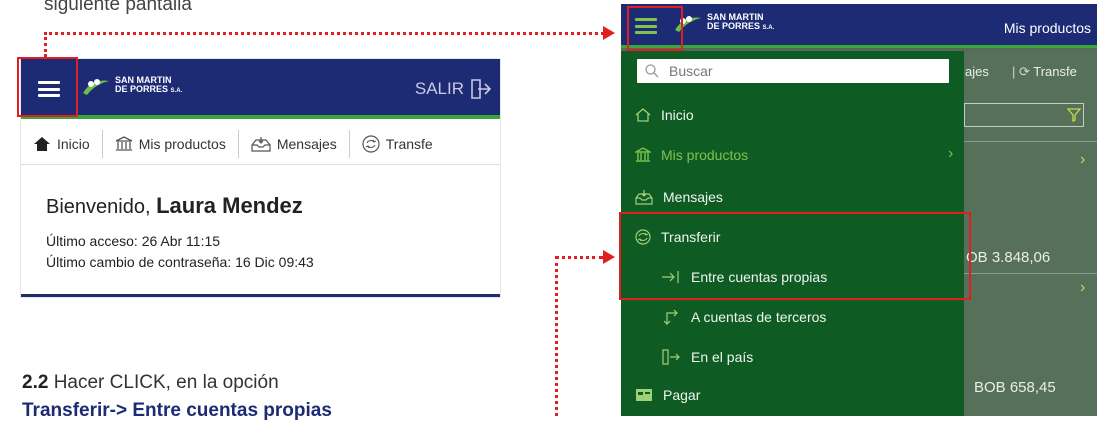 This screenshot has width=1109, height=422. I want to click on highlight-right-menu, so click(655, 28).